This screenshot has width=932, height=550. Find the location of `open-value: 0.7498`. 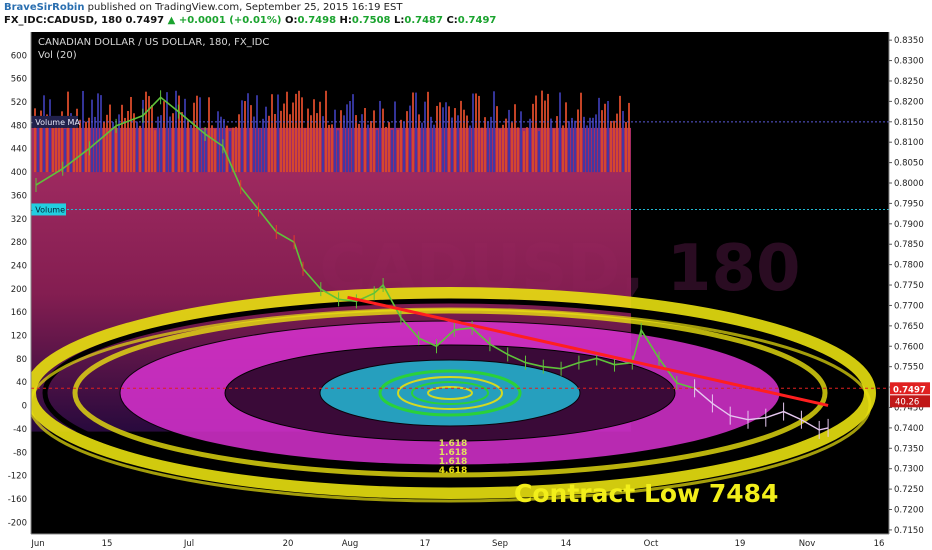

open-value: 0.7498 is located at coordinates (317, 20).